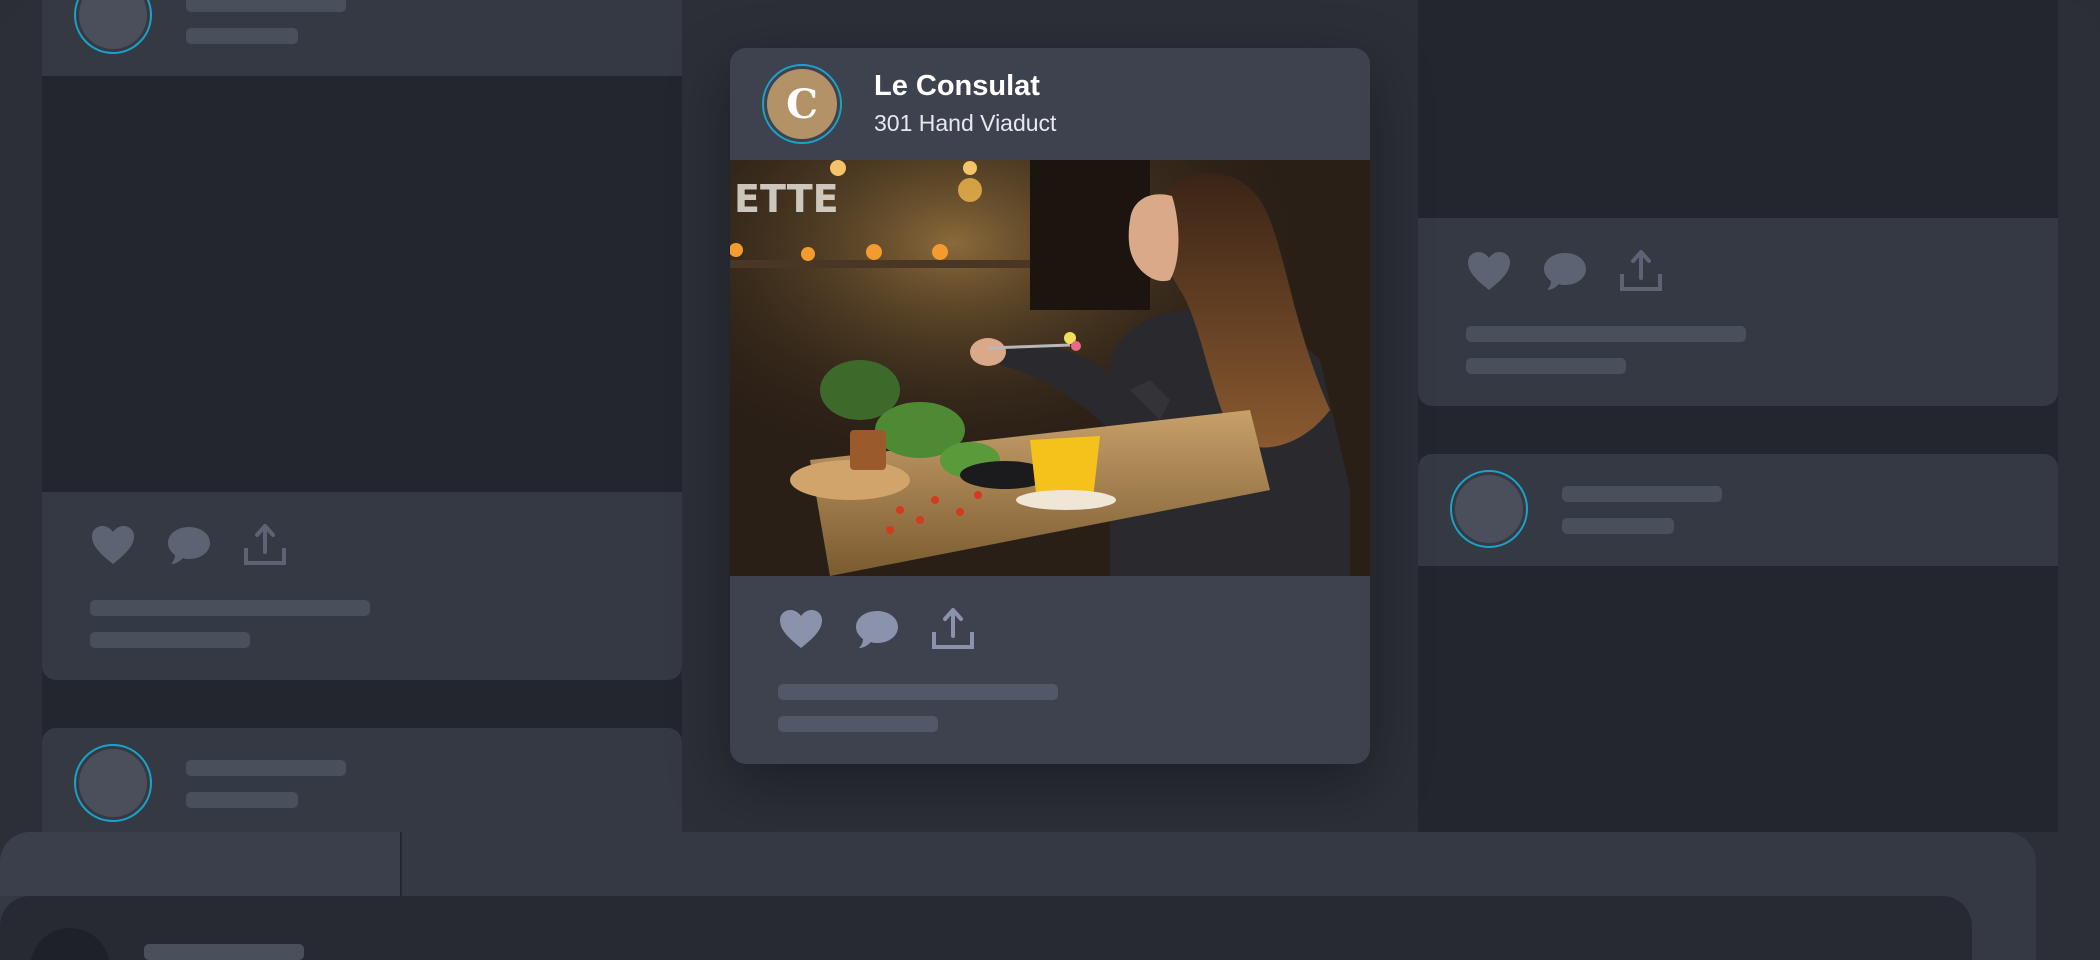 This screenshot has width=2100, height=960. I want to click on place-address: 301 Hand Viaduct, so click(965, 123).